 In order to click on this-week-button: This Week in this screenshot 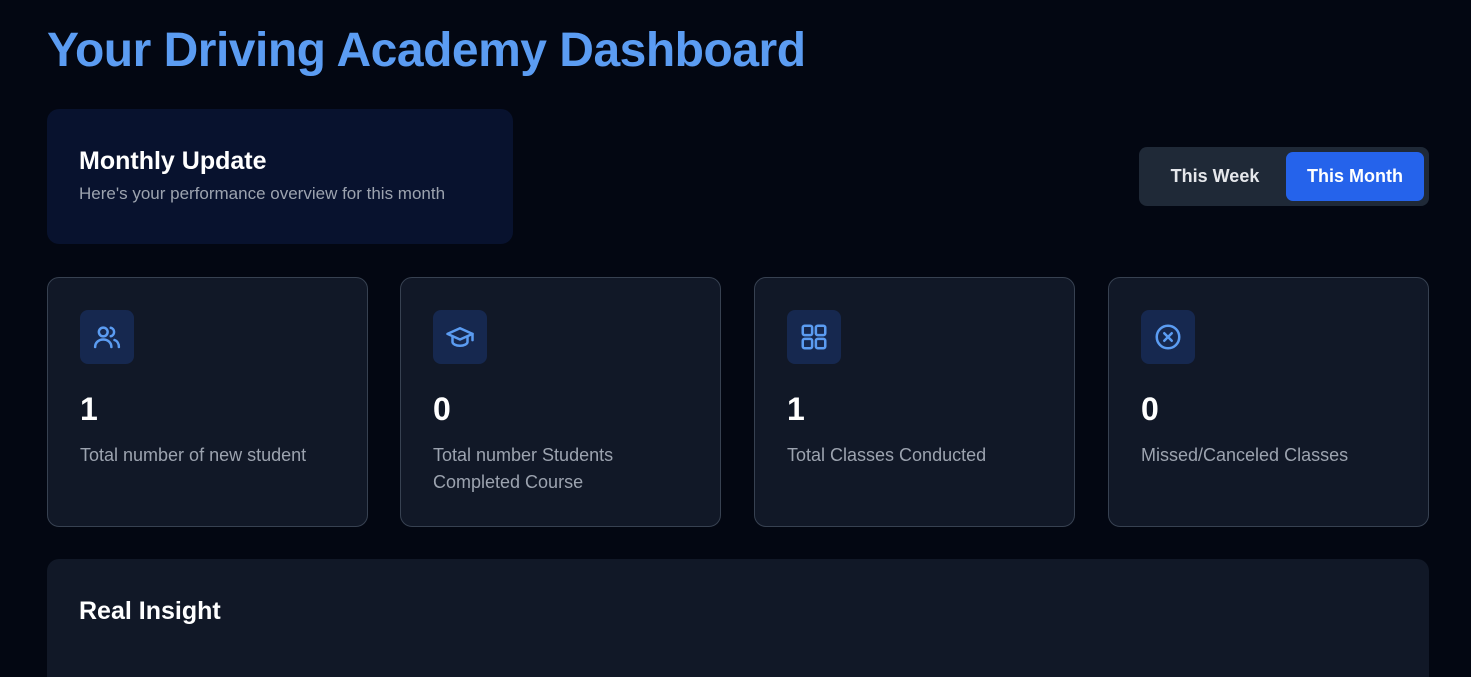, I will do `click(1215, 176)`.